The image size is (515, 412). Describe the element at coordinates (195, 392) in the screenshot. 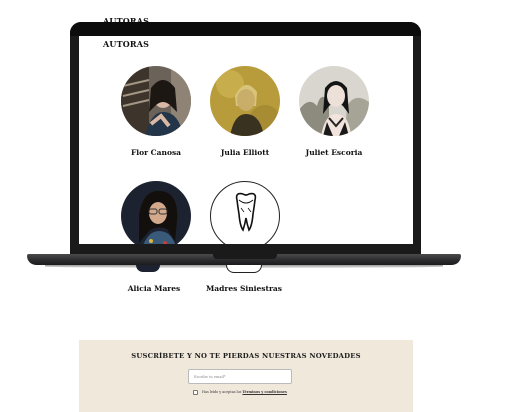

I see `terms-checkbox` at that location.